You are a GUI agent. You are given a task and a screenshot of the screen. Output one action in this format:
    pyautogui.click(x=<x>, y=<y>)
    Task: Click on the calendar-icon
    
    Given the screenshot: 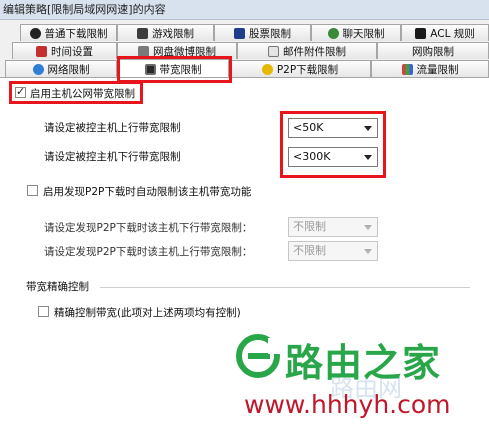 What is the action you would take?
    pyautogui.click(x=41, y=51)
    